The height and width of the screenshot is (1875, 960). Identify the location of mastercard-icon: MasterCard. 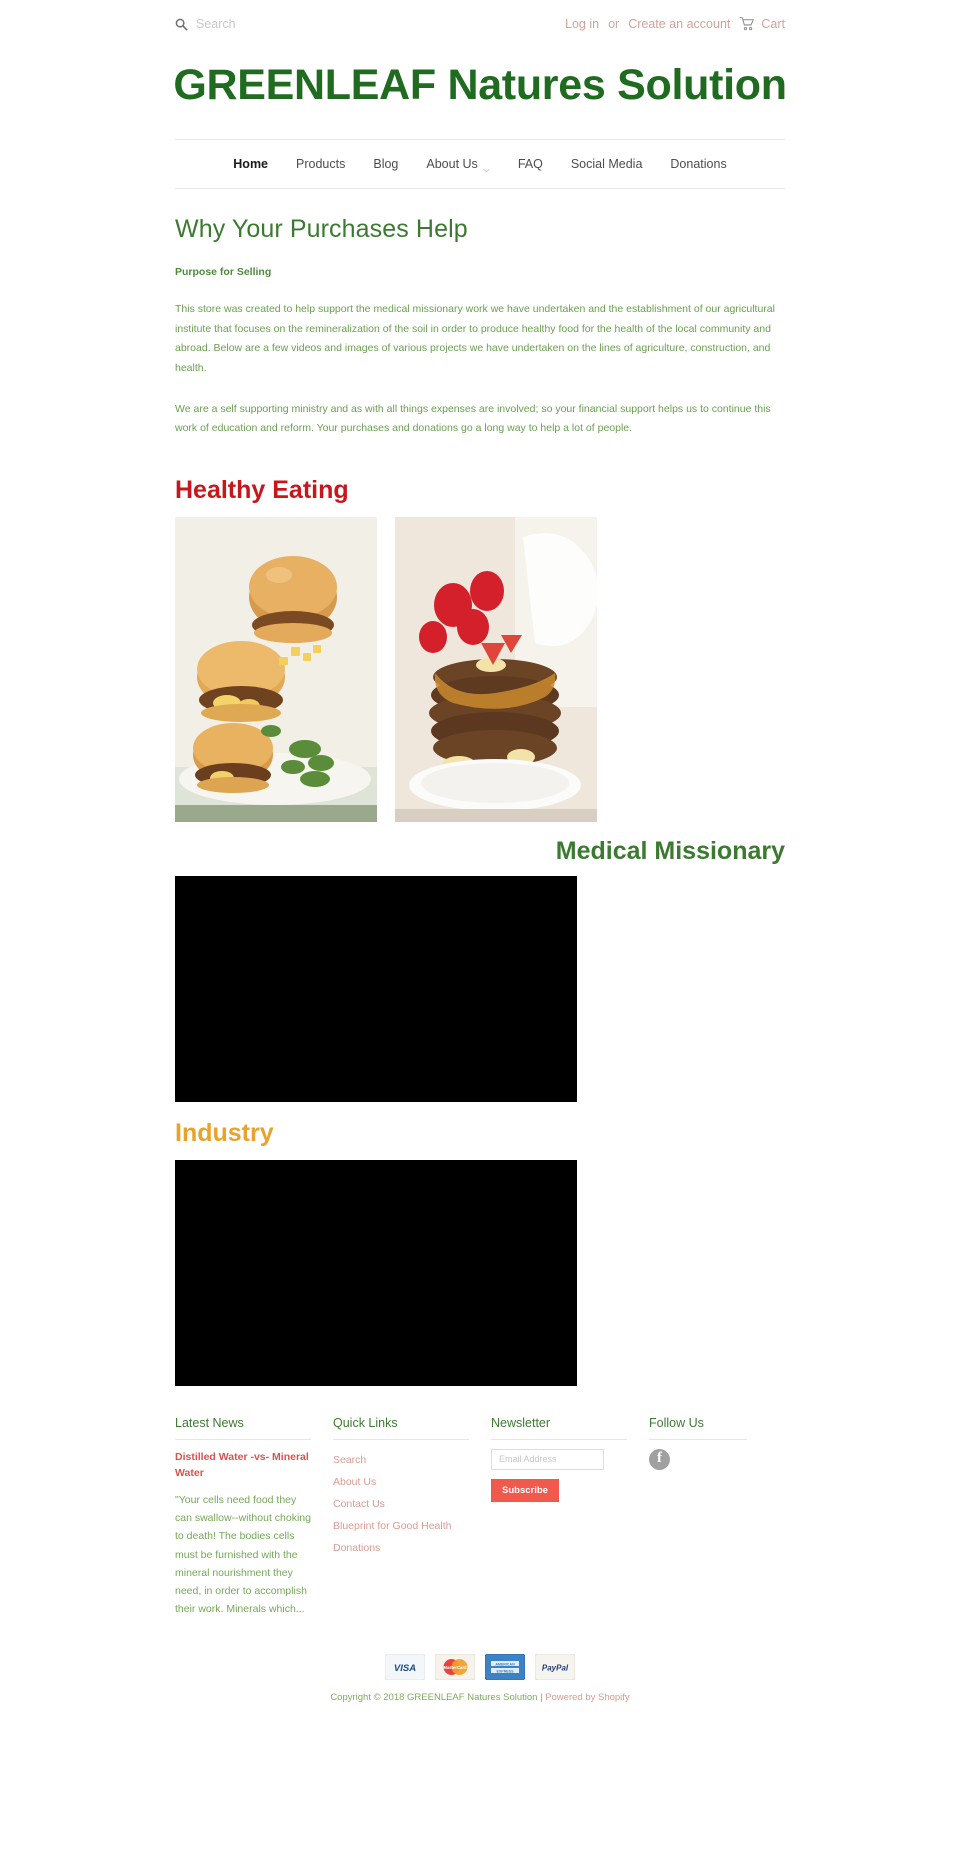
(455, 1667).